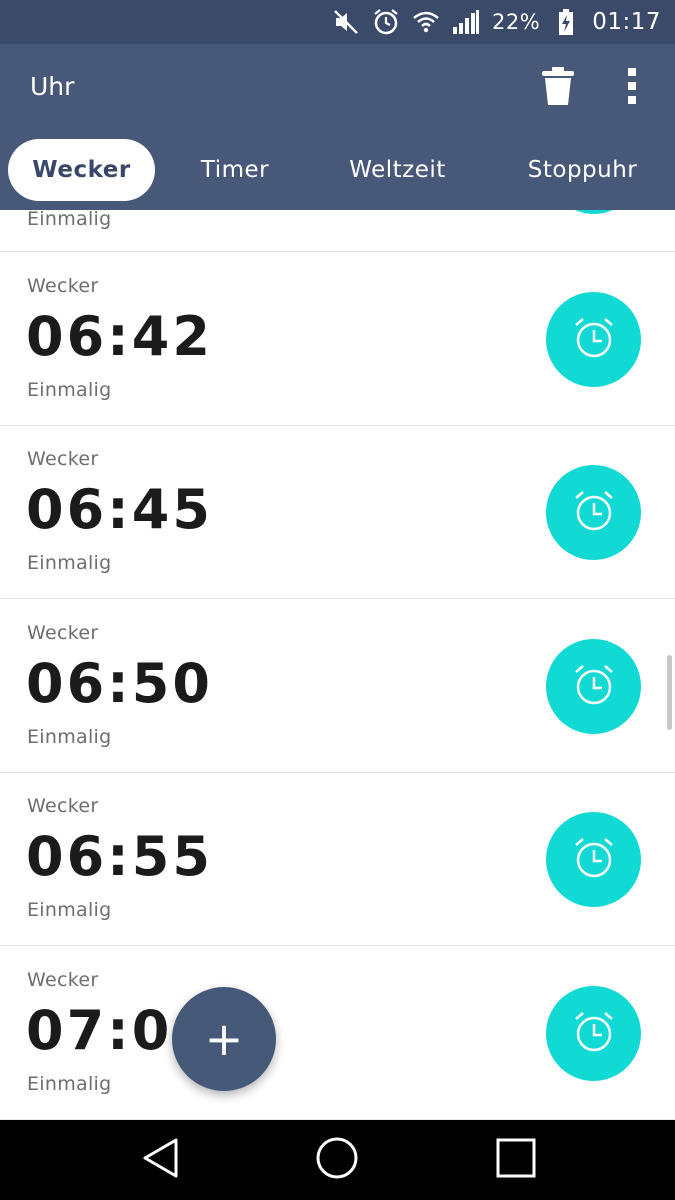  What do you see at coordinates (52, 86) in the screenshot?
I see `app-title: Uhr` at bounding box center [52, 86].